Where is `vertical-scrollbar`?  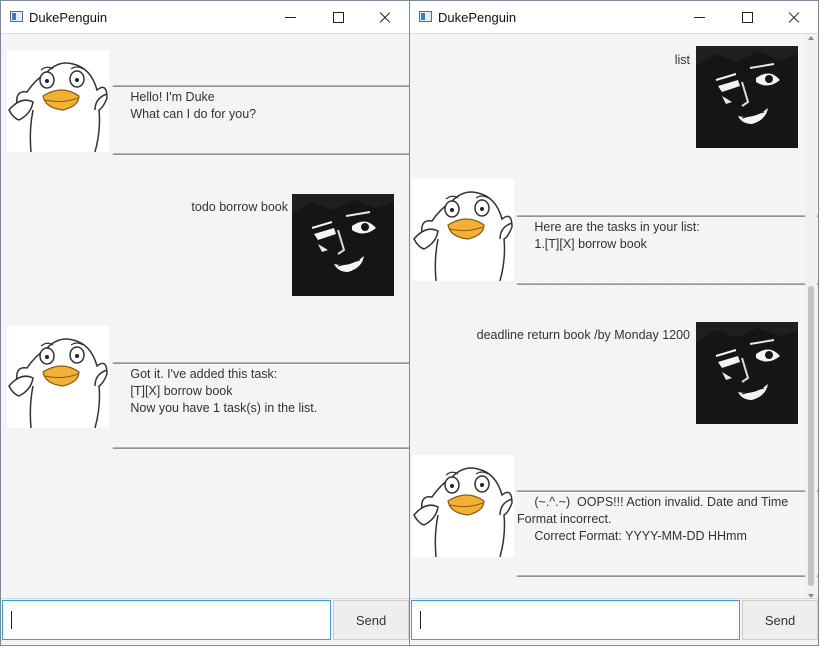
vertical-scrollbar is located at coordinates (811, 317).